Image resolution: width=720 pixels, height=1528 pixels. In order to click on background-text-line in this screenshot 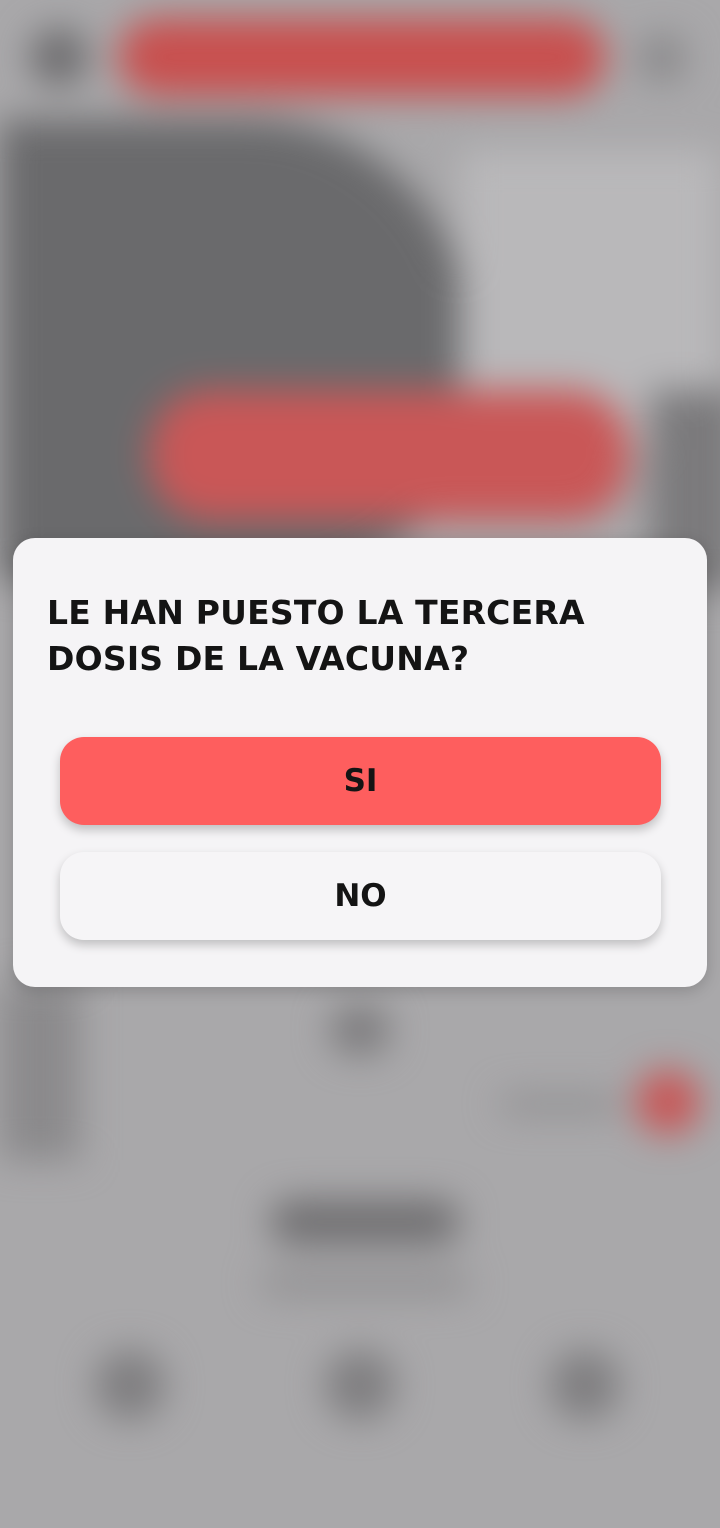, I will do `click(560, 1104)`.